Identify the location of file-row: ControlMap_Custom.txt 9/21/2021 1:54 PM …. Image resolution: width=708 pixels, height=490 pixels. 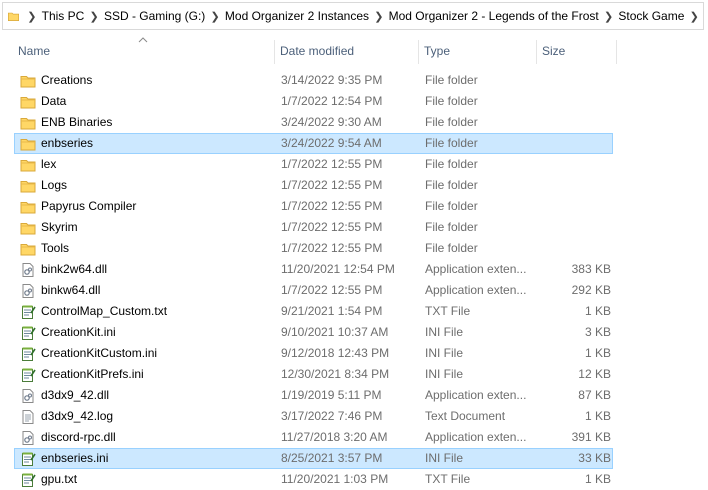
(313, 311).